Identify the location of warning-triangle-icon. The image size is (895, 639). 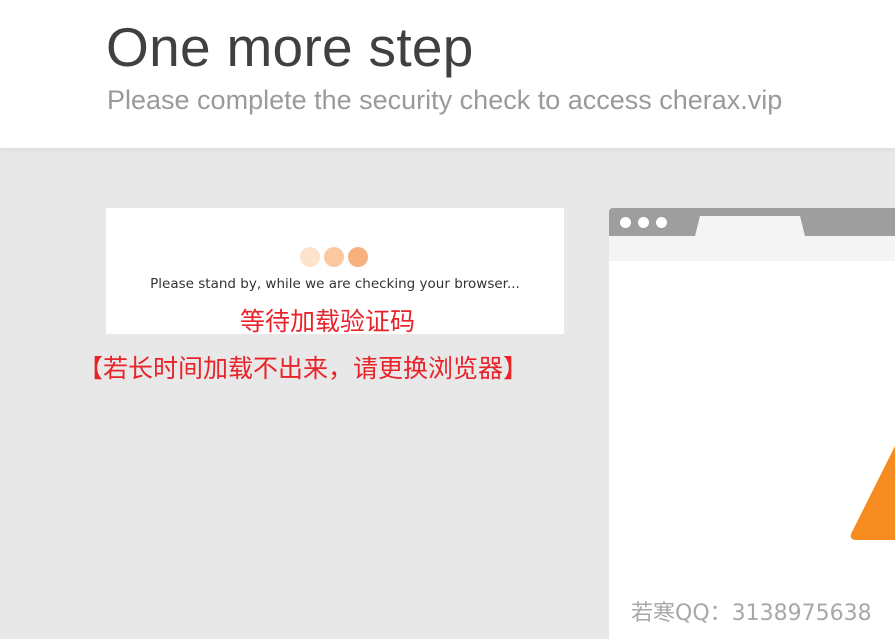
(872, 493).